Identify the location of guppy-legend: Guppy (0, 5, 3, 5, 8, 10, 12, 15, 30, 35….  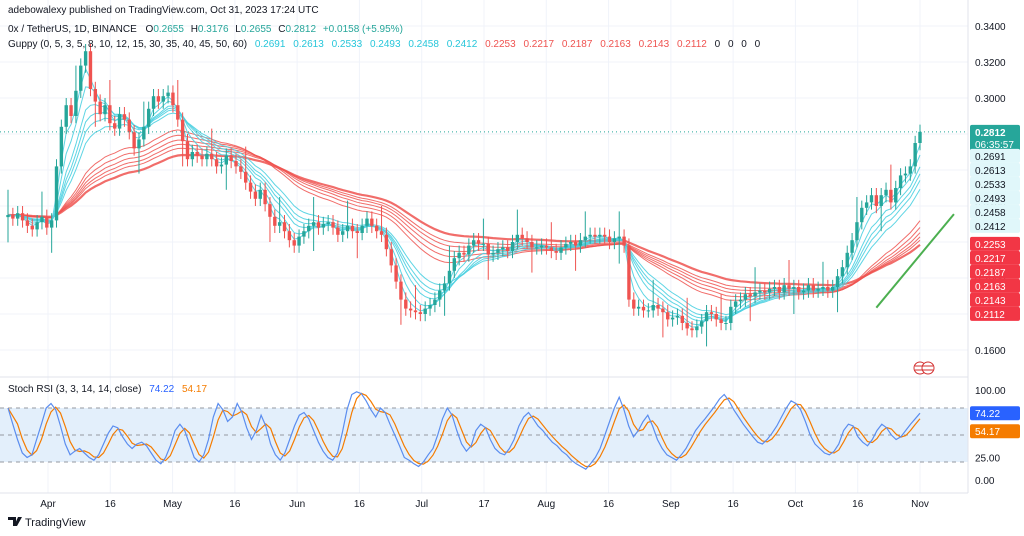
(384, 44).